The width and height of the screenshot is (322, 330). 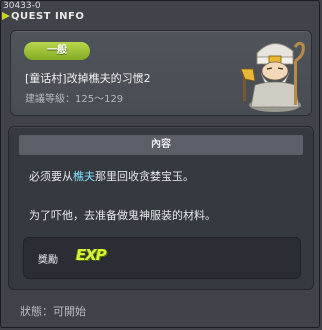 I want to click on recommended-level: 建議等級：125～129, so click(x=74, y=97).